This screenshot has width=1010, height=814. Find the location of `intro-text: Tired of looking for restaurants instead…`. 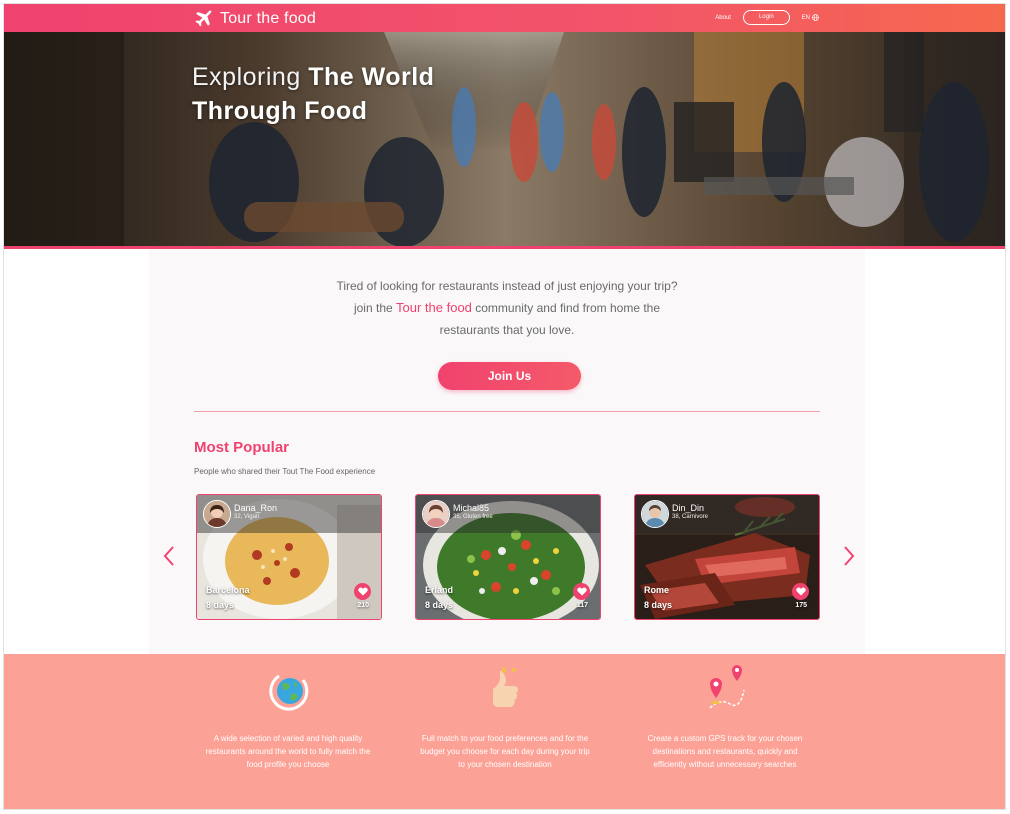

intro-text: Tired of looking for restaurants instead… is located at coordinates (507, 308).